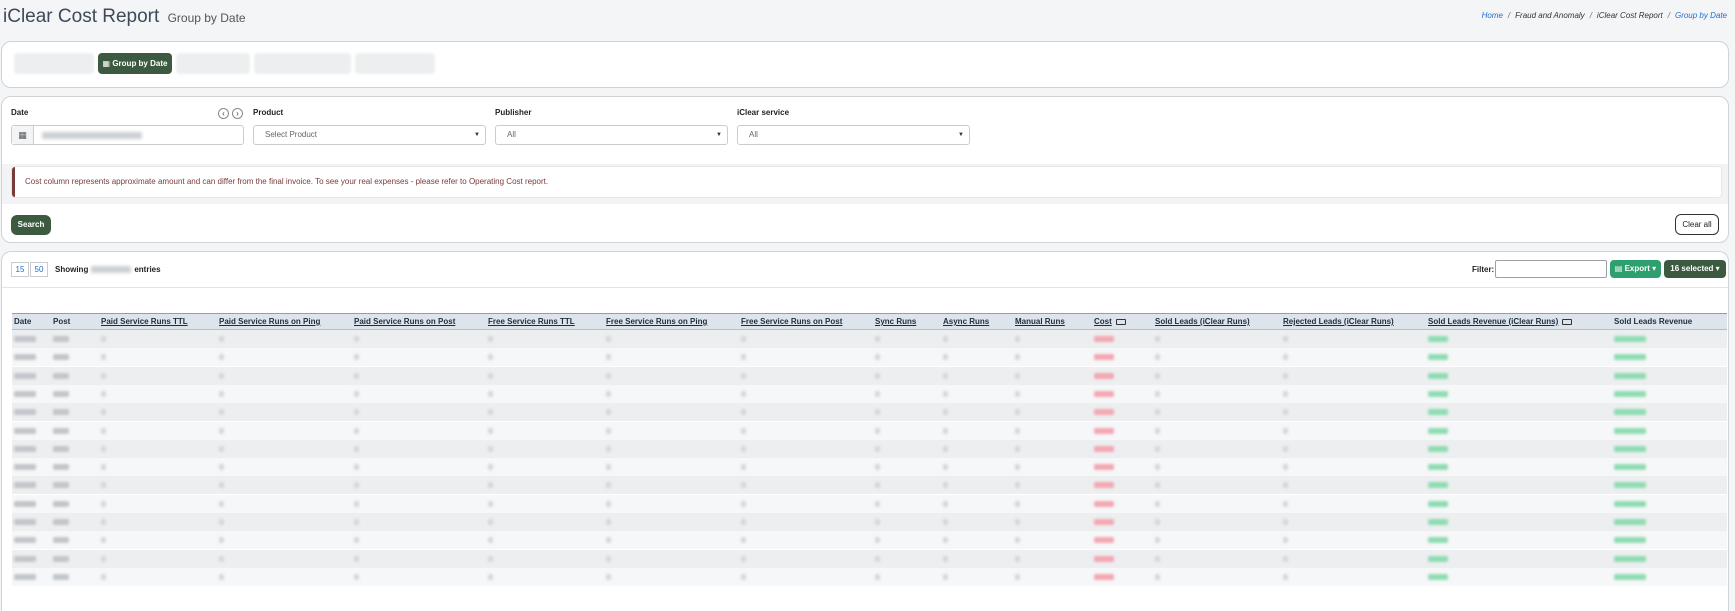  I want to click on publisher-select-value: All, so click(511, 134).